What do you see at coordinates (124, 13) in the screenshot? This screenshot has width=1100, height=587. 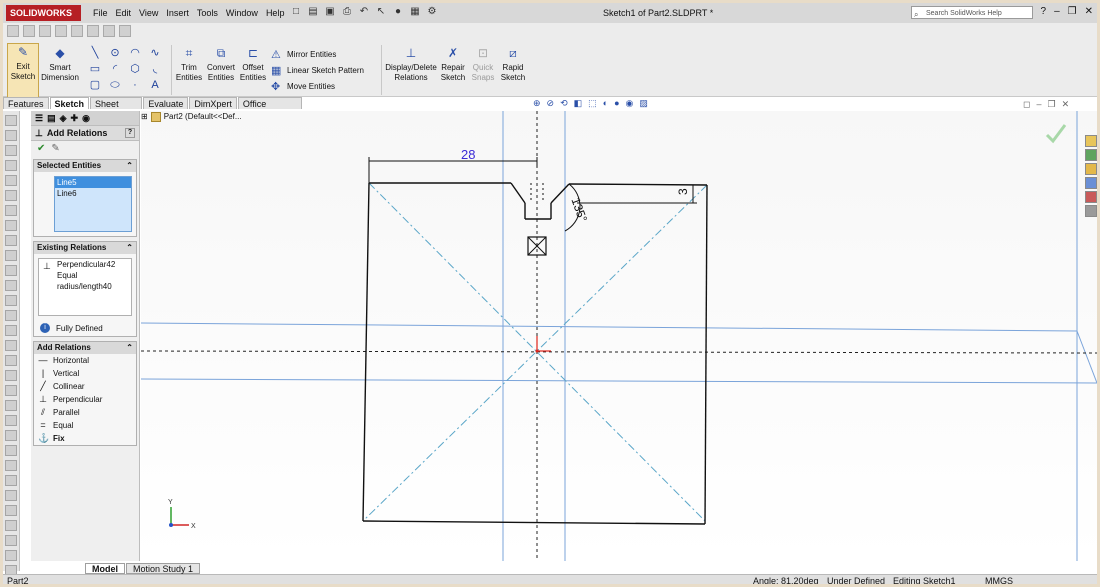 I see `menu-edit: Edit` at bounding box center [124, 13].